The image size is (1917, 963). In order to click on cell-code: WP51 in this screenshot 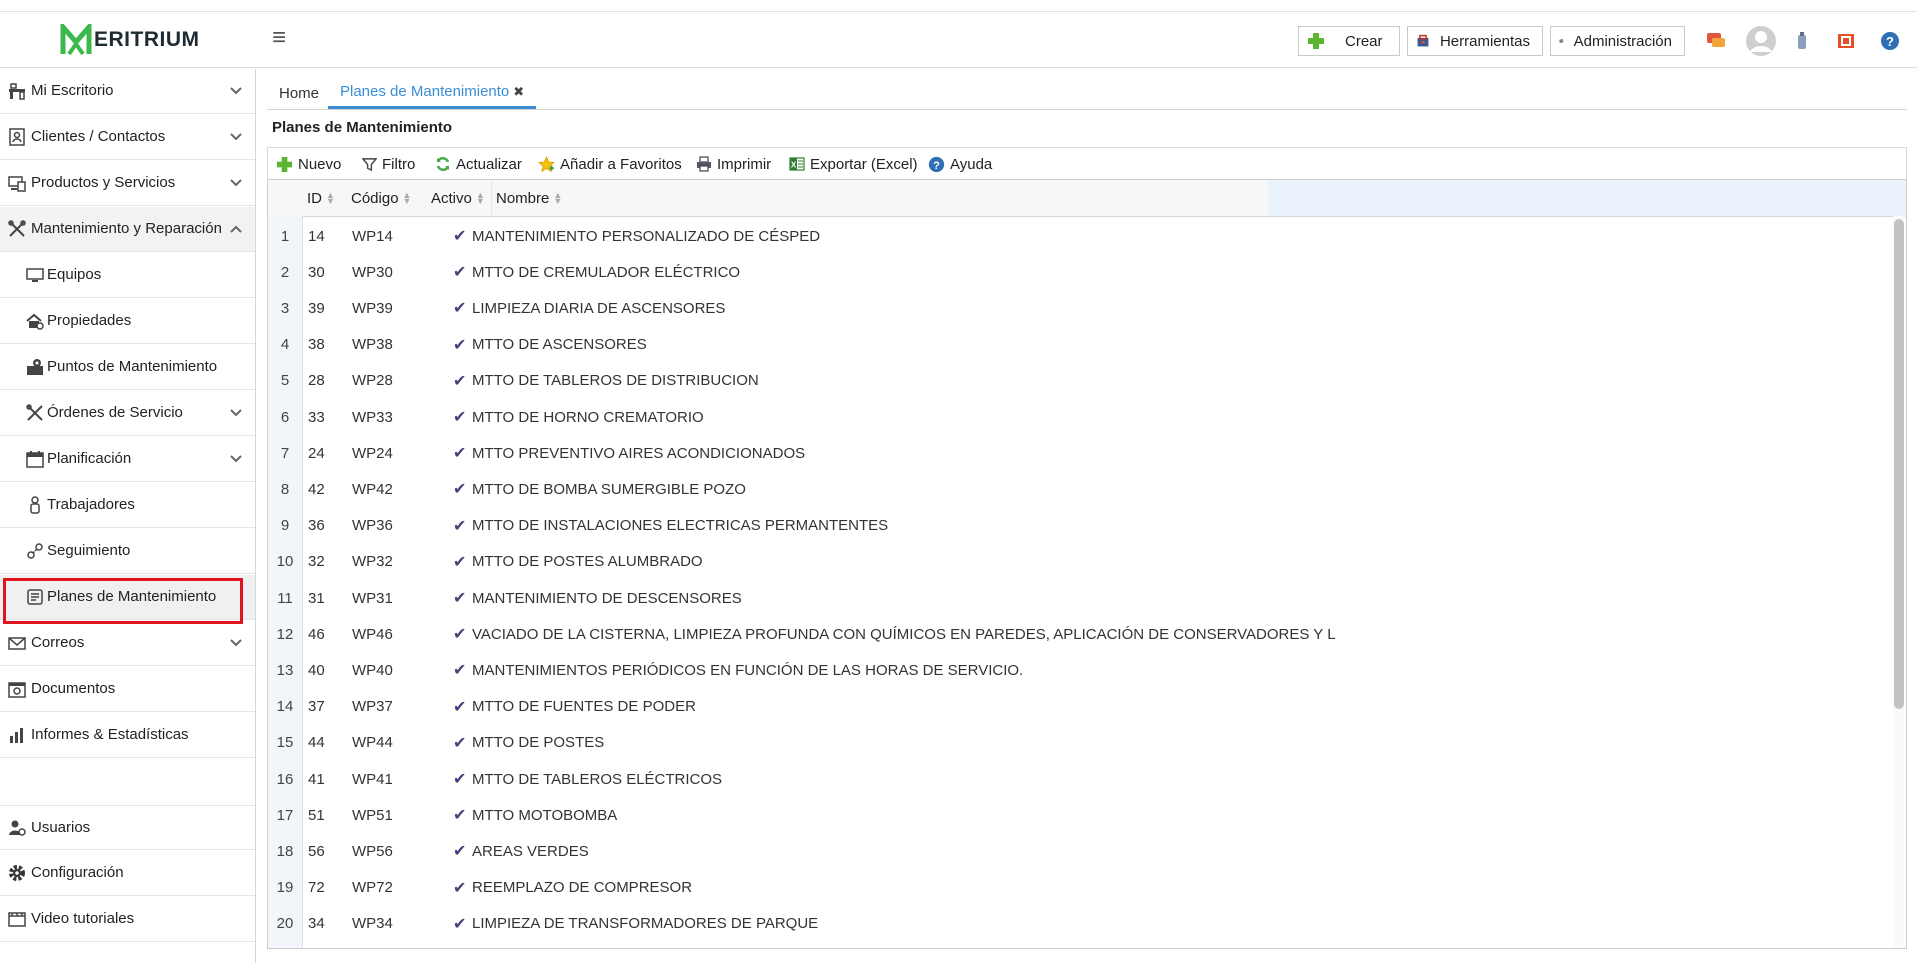, I will do `click(372, 815)`.